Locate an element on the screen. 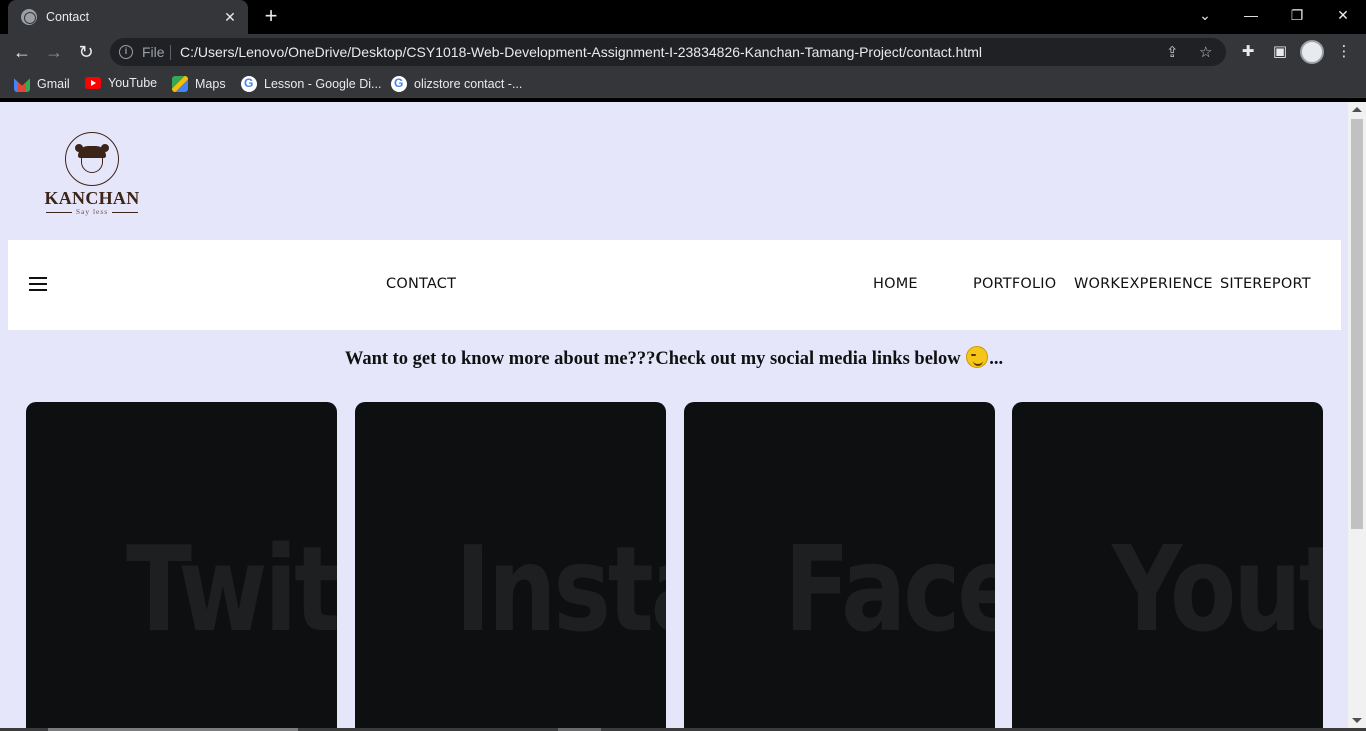  reload-icon: ↻ is located at coordinates (86, 52).